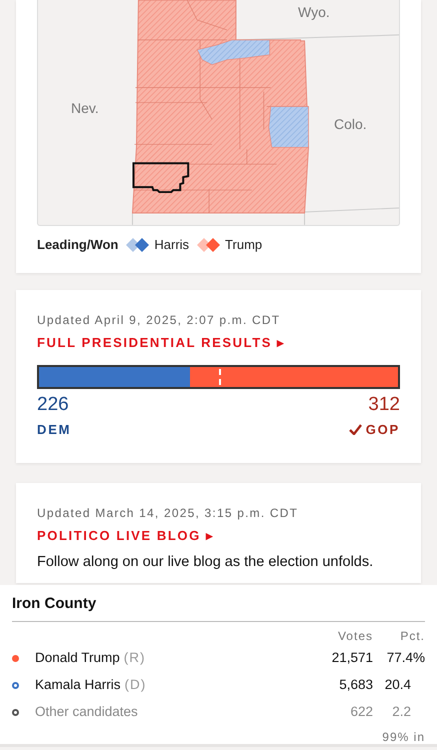 The width and height of the screenshot is (437, 750). Describe the element at coordinates (243, 245) in the screenshot. I see `legend-label: Trump` at that location.